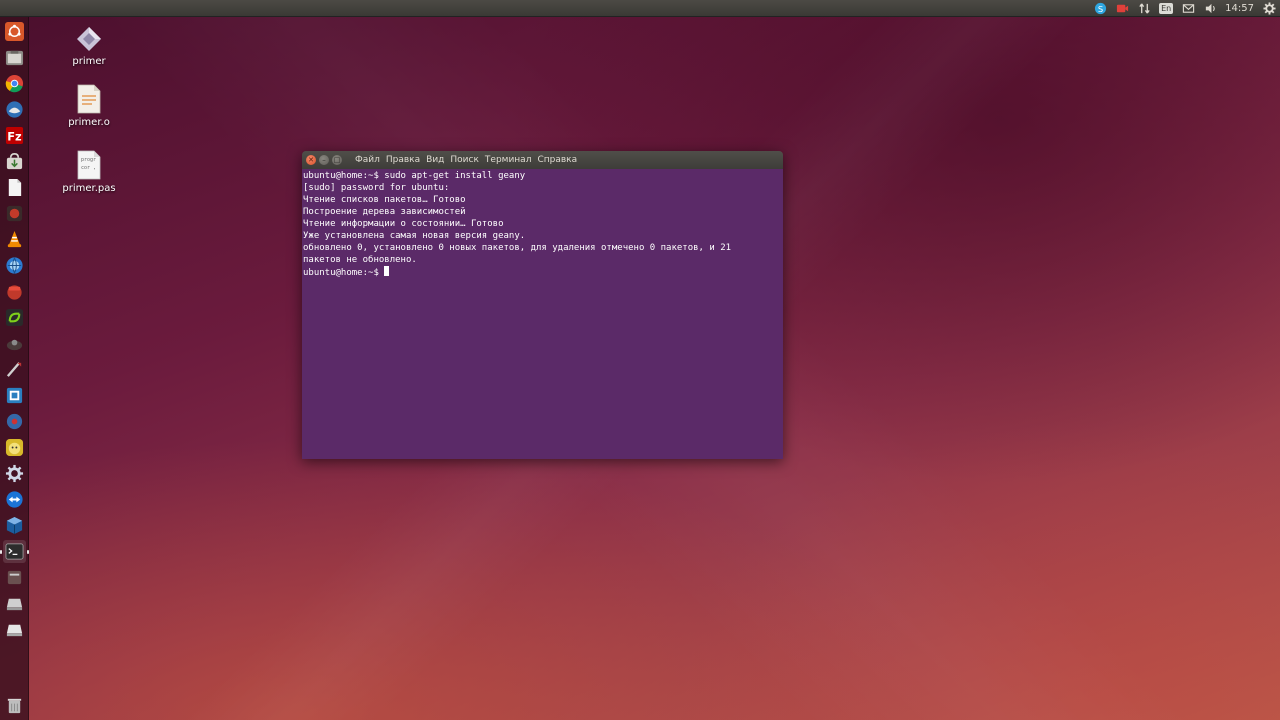  Describe the element at coordinates (89, 99) in the screenshot. I see `file-icon` at that location.